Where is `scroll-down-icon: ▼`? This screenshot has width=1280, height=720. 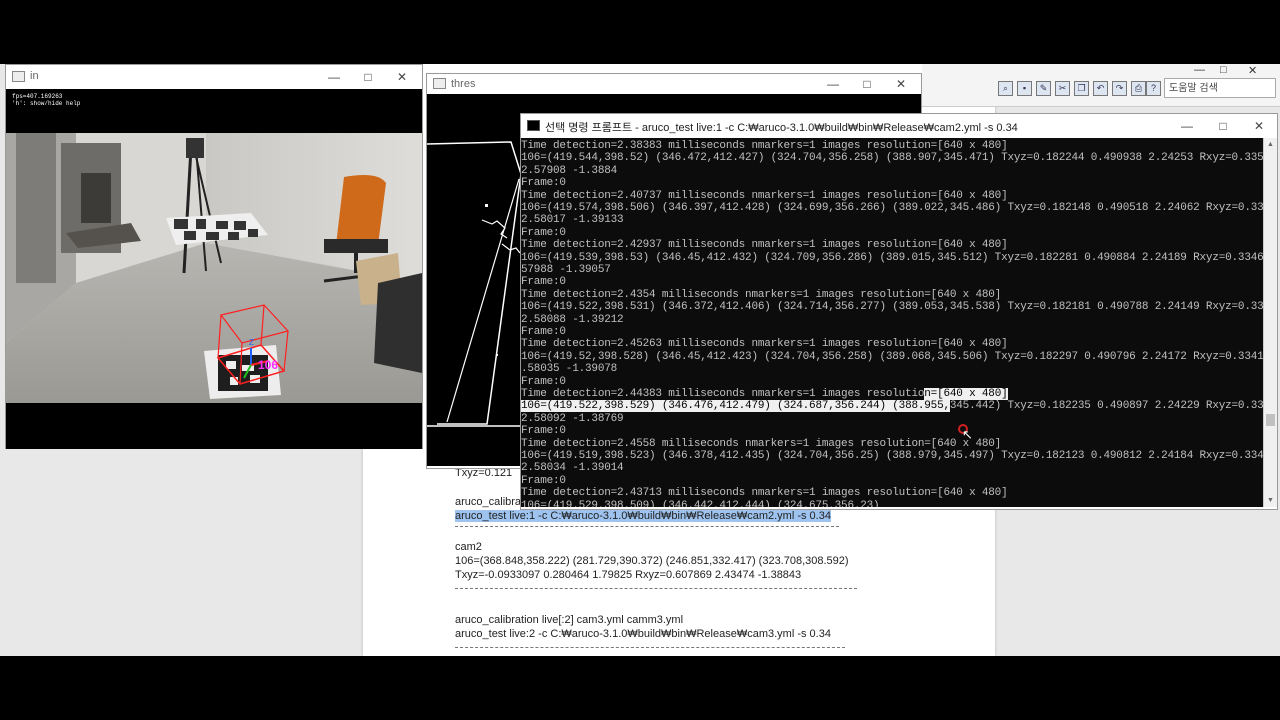
scroll-down-icon: ▼ is located at coordinates (1270, 500).